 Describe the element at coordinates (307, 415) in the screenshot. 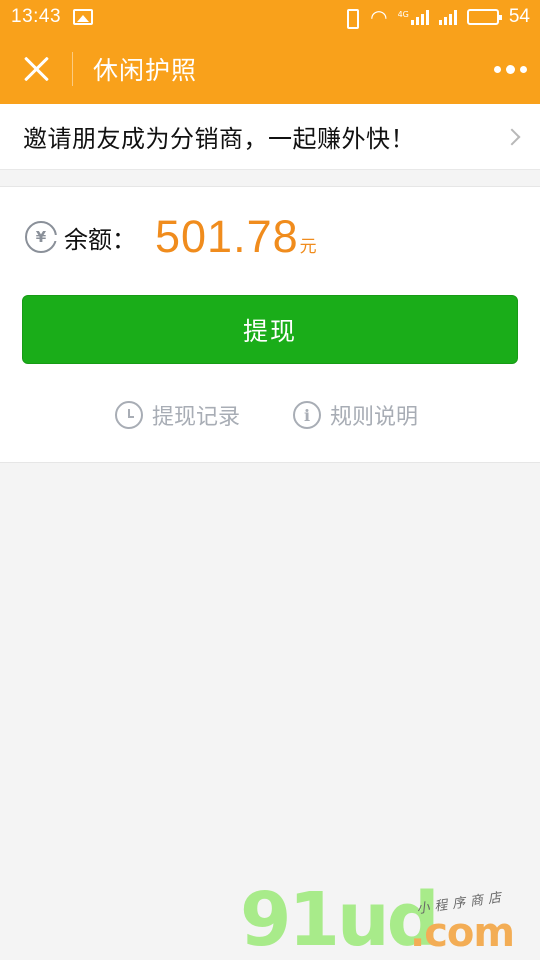

I see `info-icon: i` at that location.